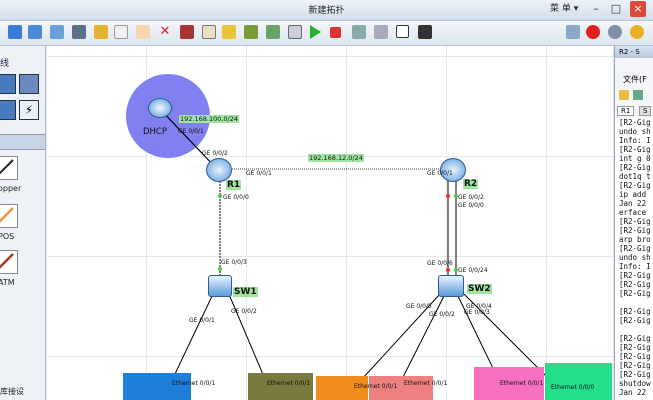  What do you see at coordinates (336, 158) in the screenshot?
I see `link-subnet-label: 192.168.12.0/24` at bounding box center [336, 158].